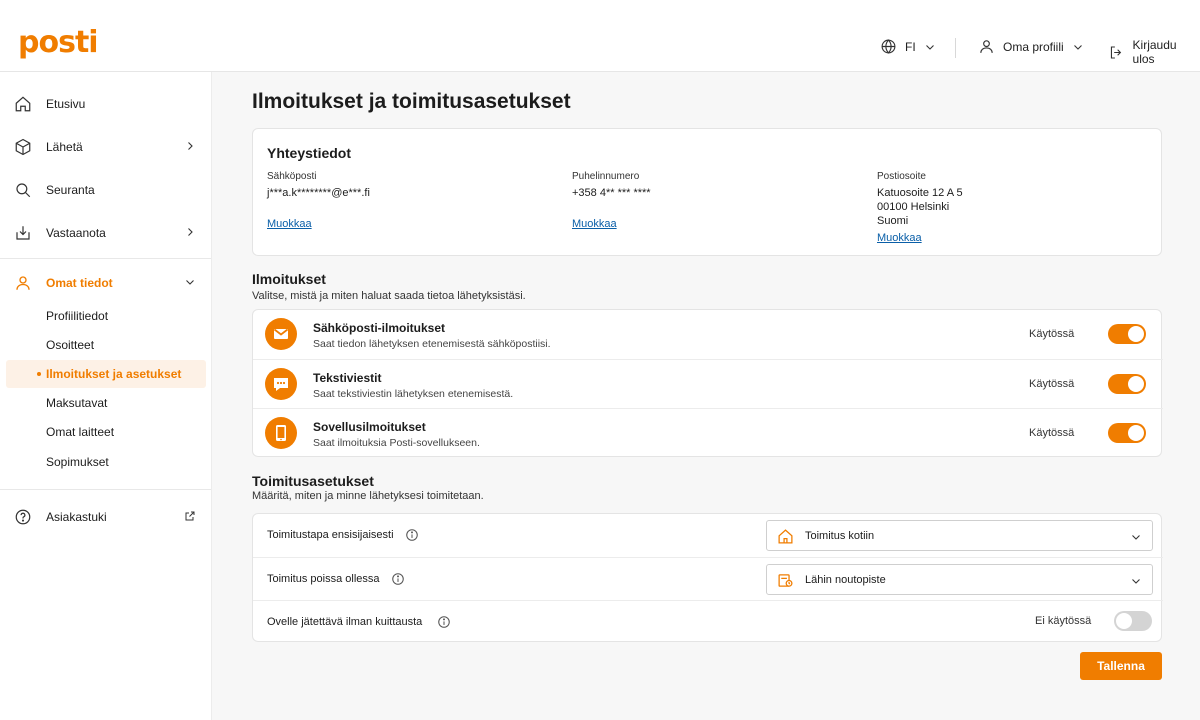 The width and height of the screenshot is (1200, 720). Describe the element at coordinates (76, 517) in the screenshot. I see `sidebar-item-label: Asiakastuki` at that location.